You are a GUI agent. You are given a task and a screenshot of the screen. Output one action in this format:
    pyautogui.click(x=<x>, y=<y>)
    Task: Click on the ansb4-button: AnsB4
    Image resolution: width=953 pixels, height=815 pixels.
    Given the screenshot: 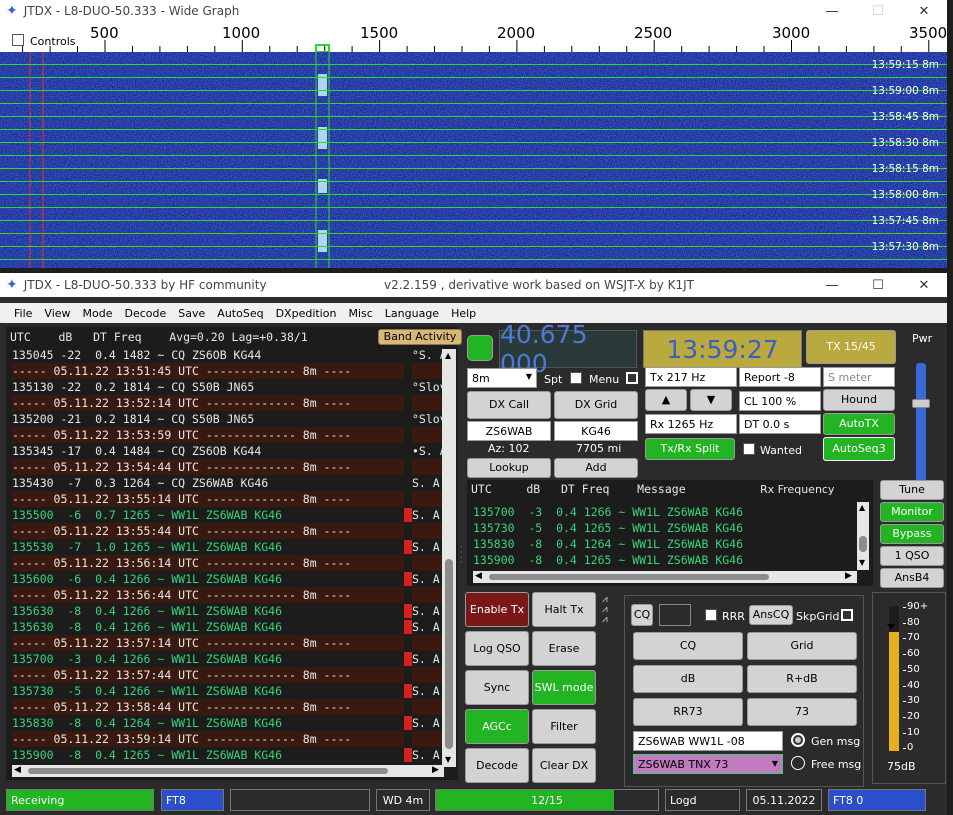 What is the action you would take?
    pyautogui.click(x=912, y=578)
    